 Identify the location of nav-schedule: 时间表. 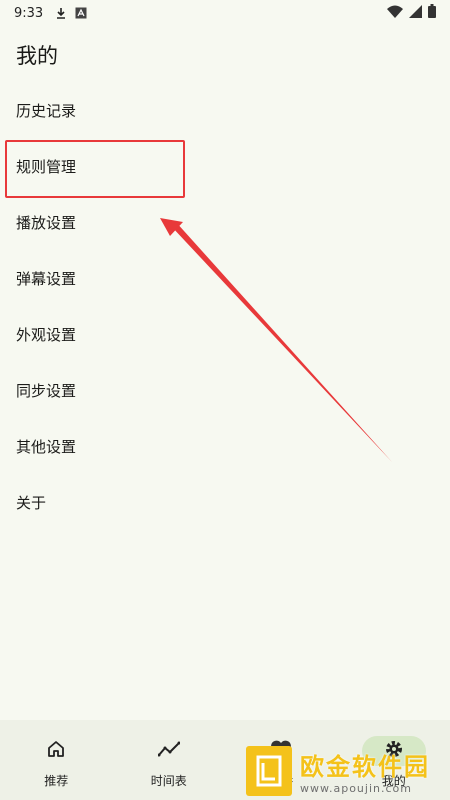
(169, 760).